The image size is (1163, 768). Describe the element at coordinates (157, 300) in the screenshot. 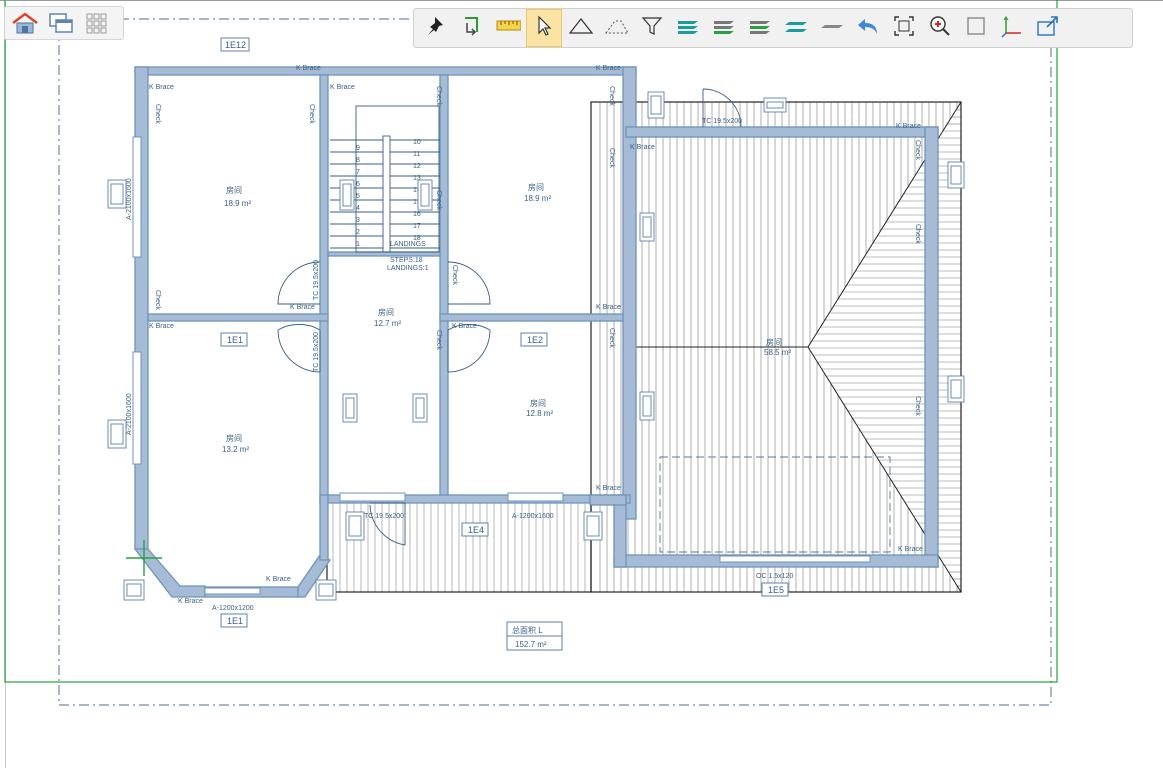

I see `label-check-2: Check` at that location.